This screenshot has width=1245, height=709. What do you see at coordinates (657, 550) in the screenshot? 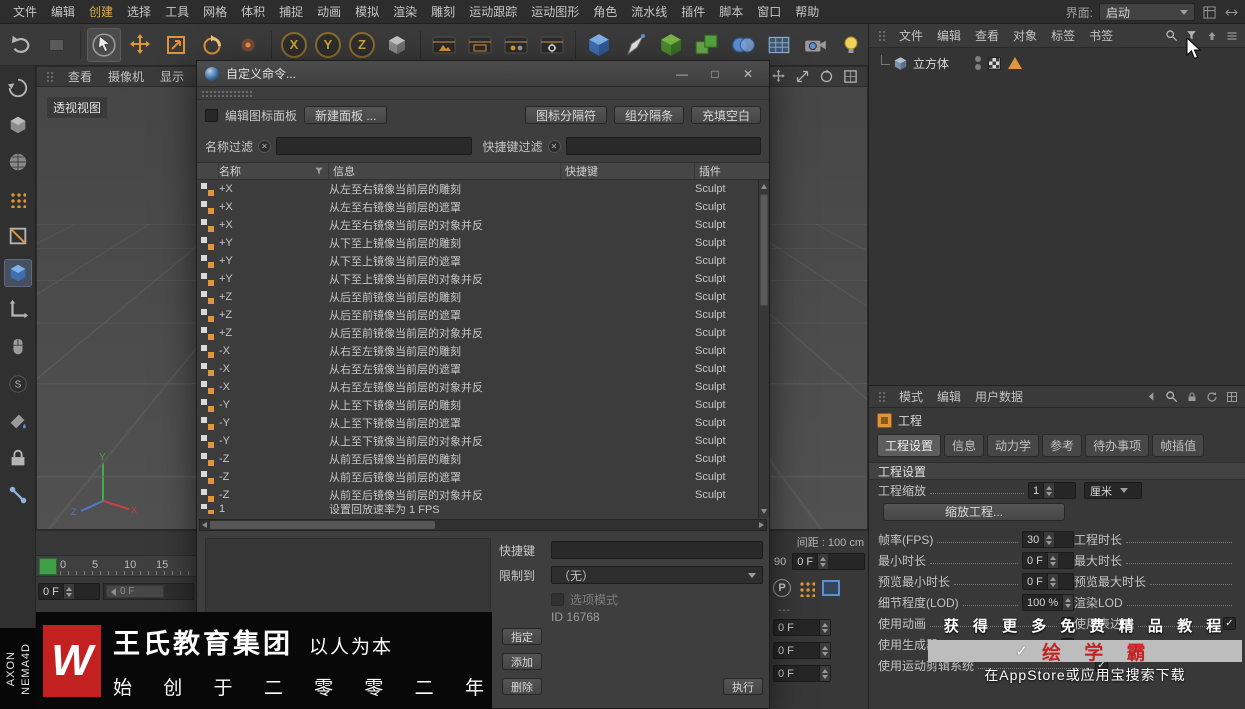
I see `shortcut-input` at bounding box center [657, 550].